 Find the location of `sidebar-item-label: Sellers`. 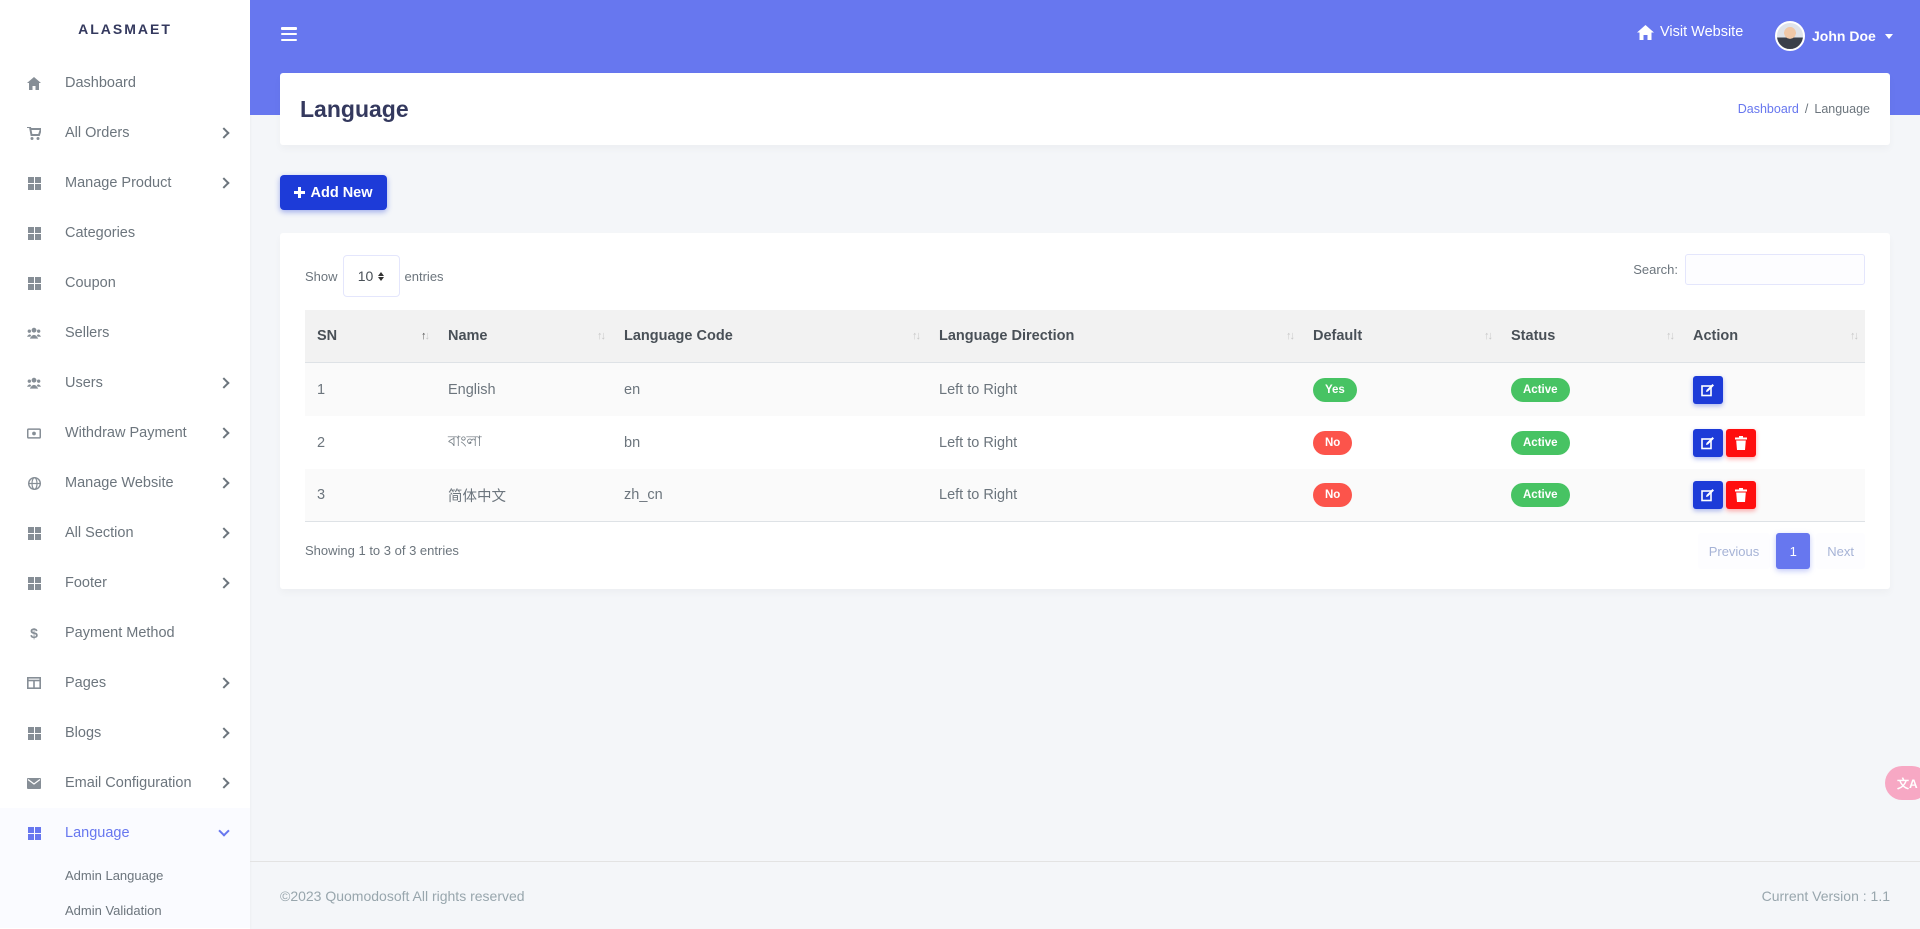

sidebar-item-label: Sellers is located at coordinates (87, 333).